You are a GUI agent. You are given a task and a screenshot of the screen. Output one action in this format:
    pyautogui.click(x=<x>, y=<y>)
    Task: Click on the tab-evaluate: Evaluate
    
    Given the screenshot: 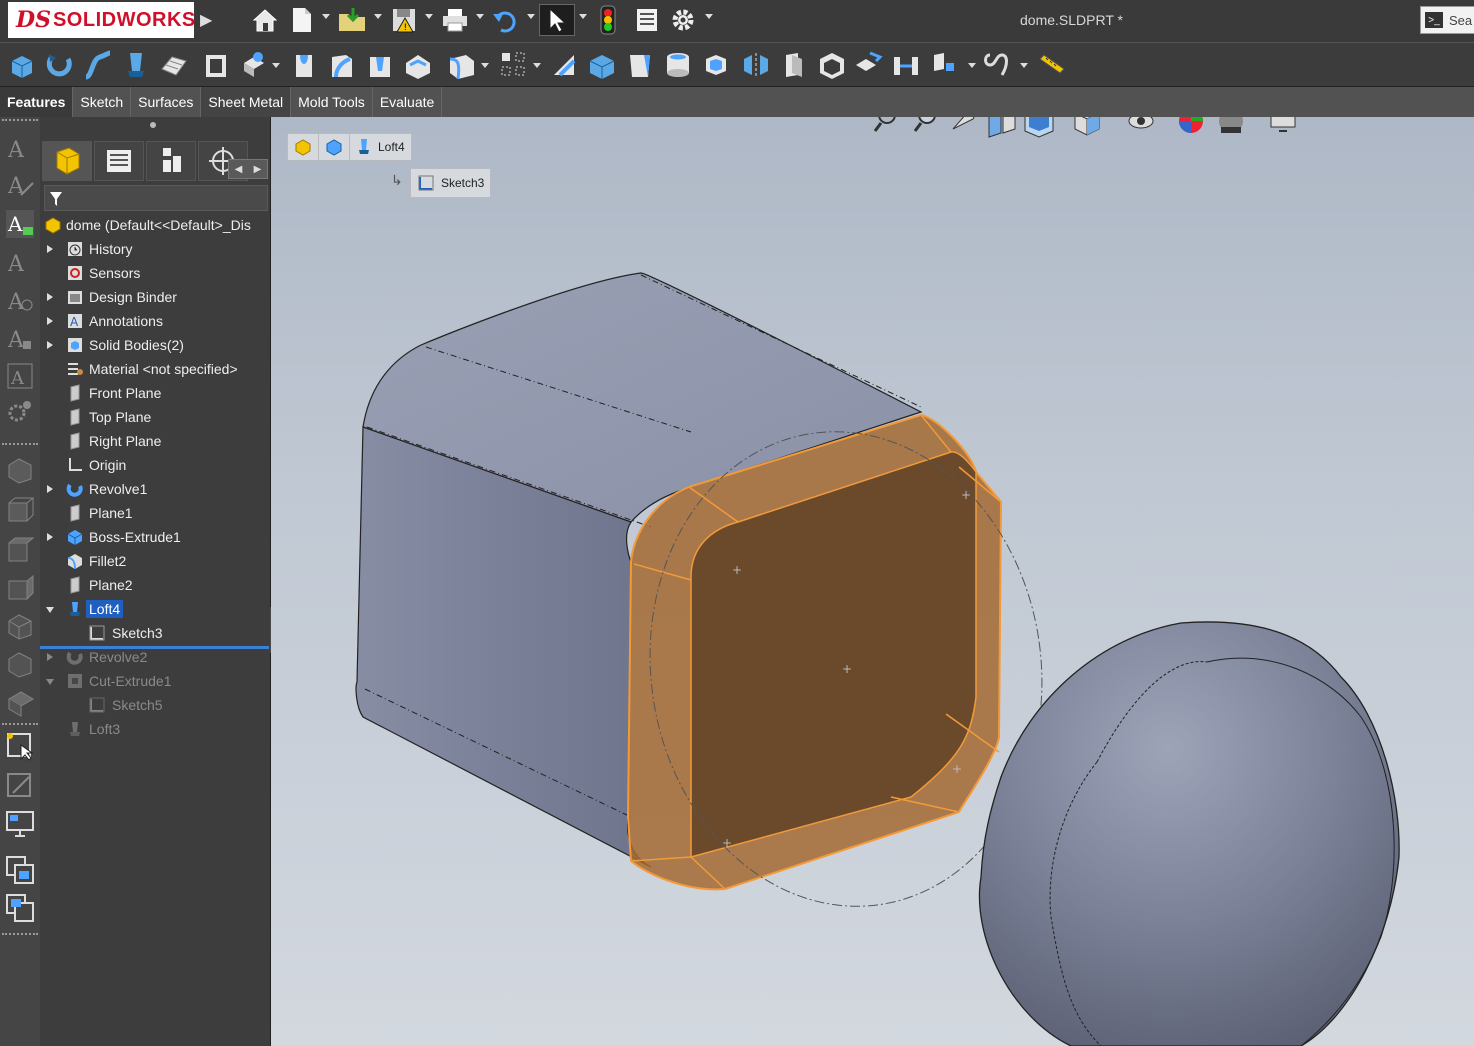 What is the action you would take?
    pyautogui.click(x=408, y=102)
    